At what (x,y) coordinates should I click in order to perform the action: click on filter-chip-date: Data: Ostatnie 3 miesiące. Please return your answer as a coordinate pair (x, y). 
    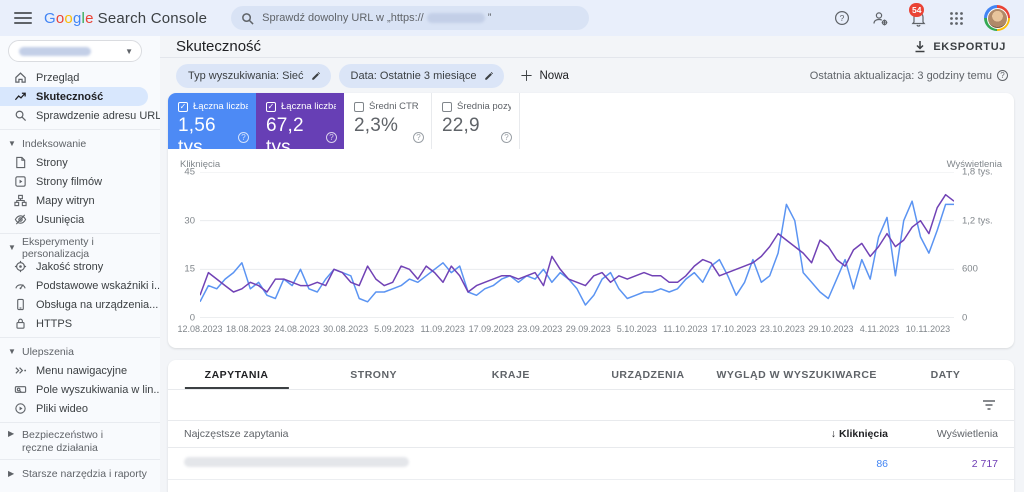
    Looking at the image, I should click on (421, 75).